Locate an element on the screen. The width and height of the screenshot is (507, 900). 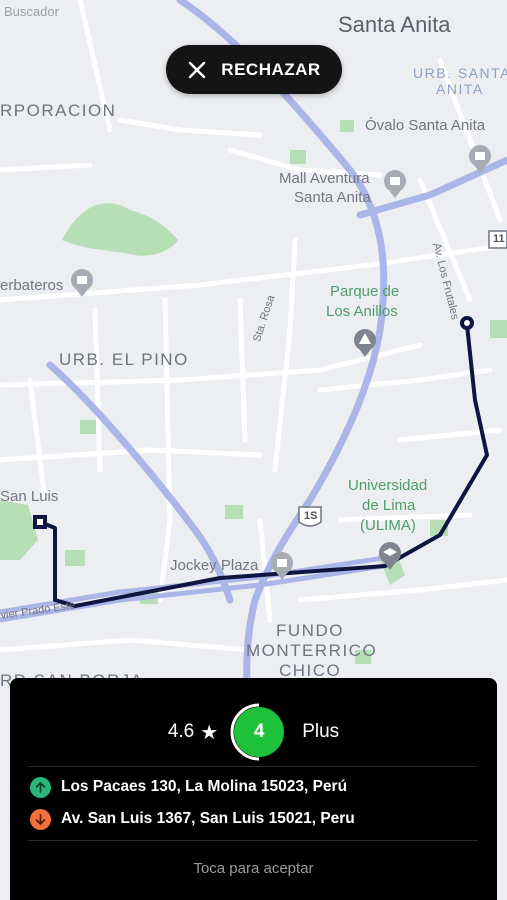
reject-button: RECHAZAR is located at coordinates (254, 69).